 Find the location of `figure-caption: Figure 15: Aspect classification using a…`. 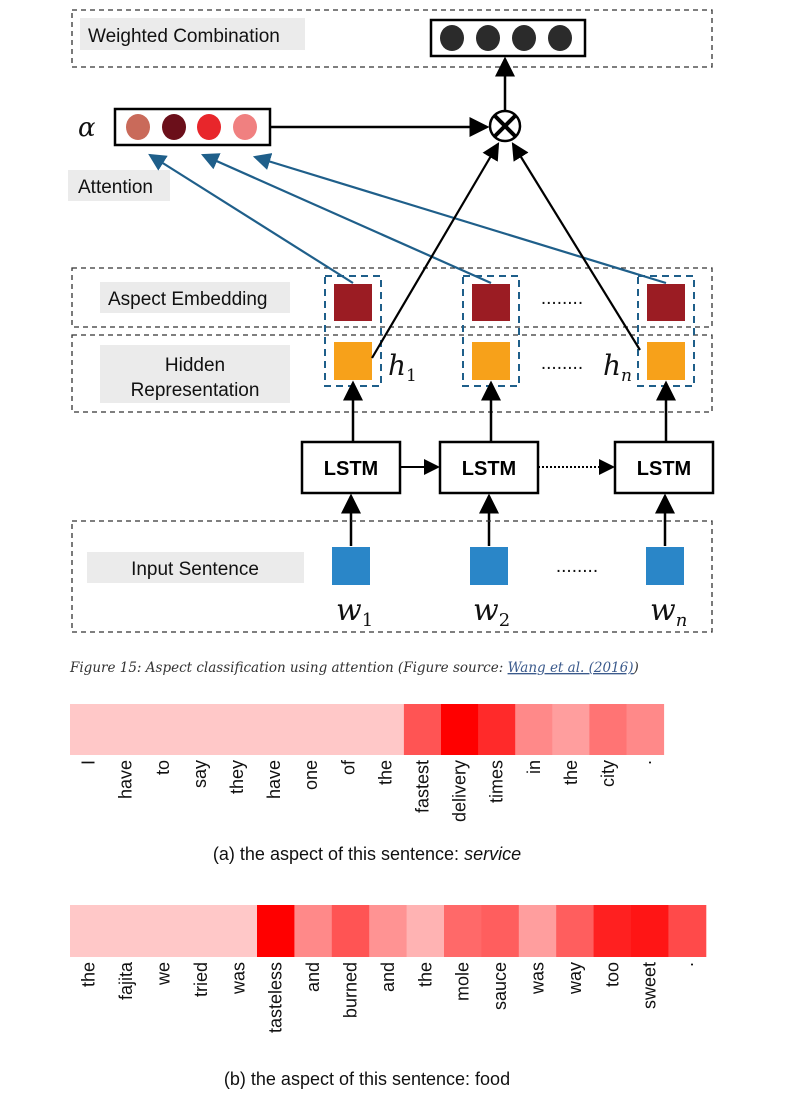

figure-caption: Figure 15: Aspect classification using a… is located at coordinates (354, 668).